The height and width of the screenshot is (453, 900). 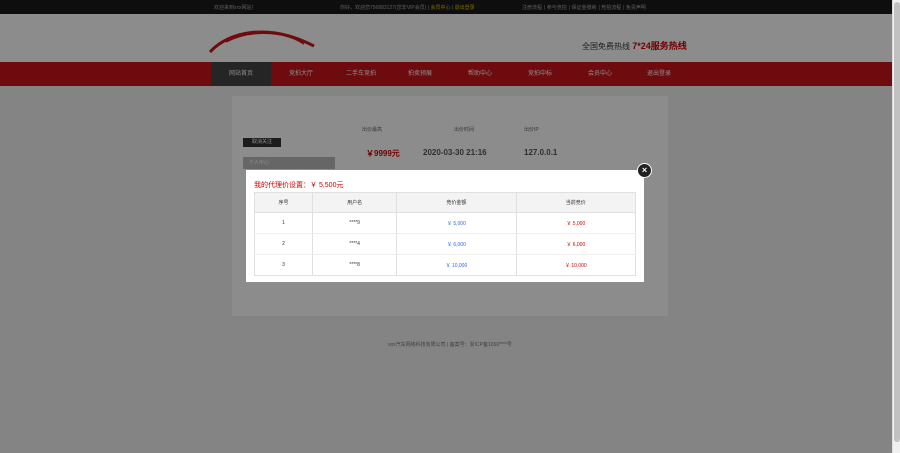 What do you see at coordinates (283, 265) in the screenshot?
I see `row-no: 3` at bounding box center [283, 265].